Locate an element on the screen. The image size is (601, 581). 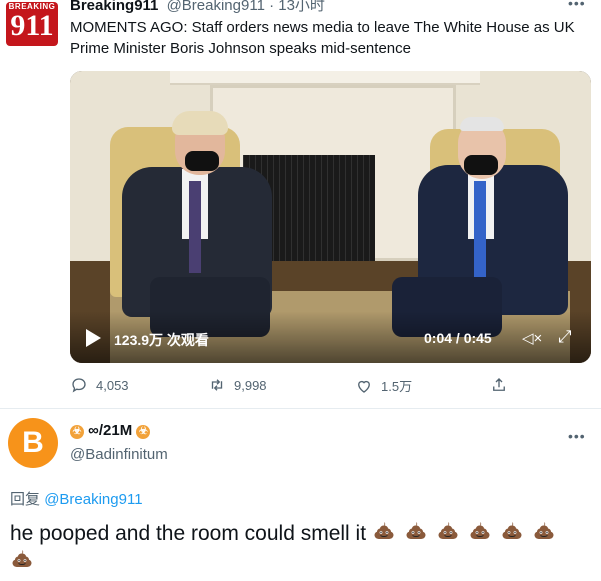
handle-and-time: @Breaking911 · 13小时 is located at coordinates (246, 7).